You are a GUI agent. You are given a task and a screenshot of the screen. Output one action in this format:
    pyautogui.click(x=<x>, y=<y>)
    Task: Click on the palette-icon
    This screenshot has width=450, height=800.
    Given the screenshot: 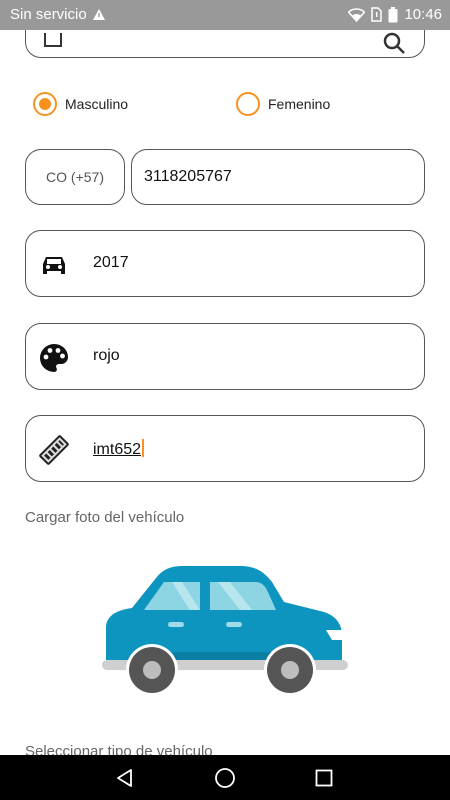 What is the action you would take?
    pyautogui.click(x=54, y=358)
    